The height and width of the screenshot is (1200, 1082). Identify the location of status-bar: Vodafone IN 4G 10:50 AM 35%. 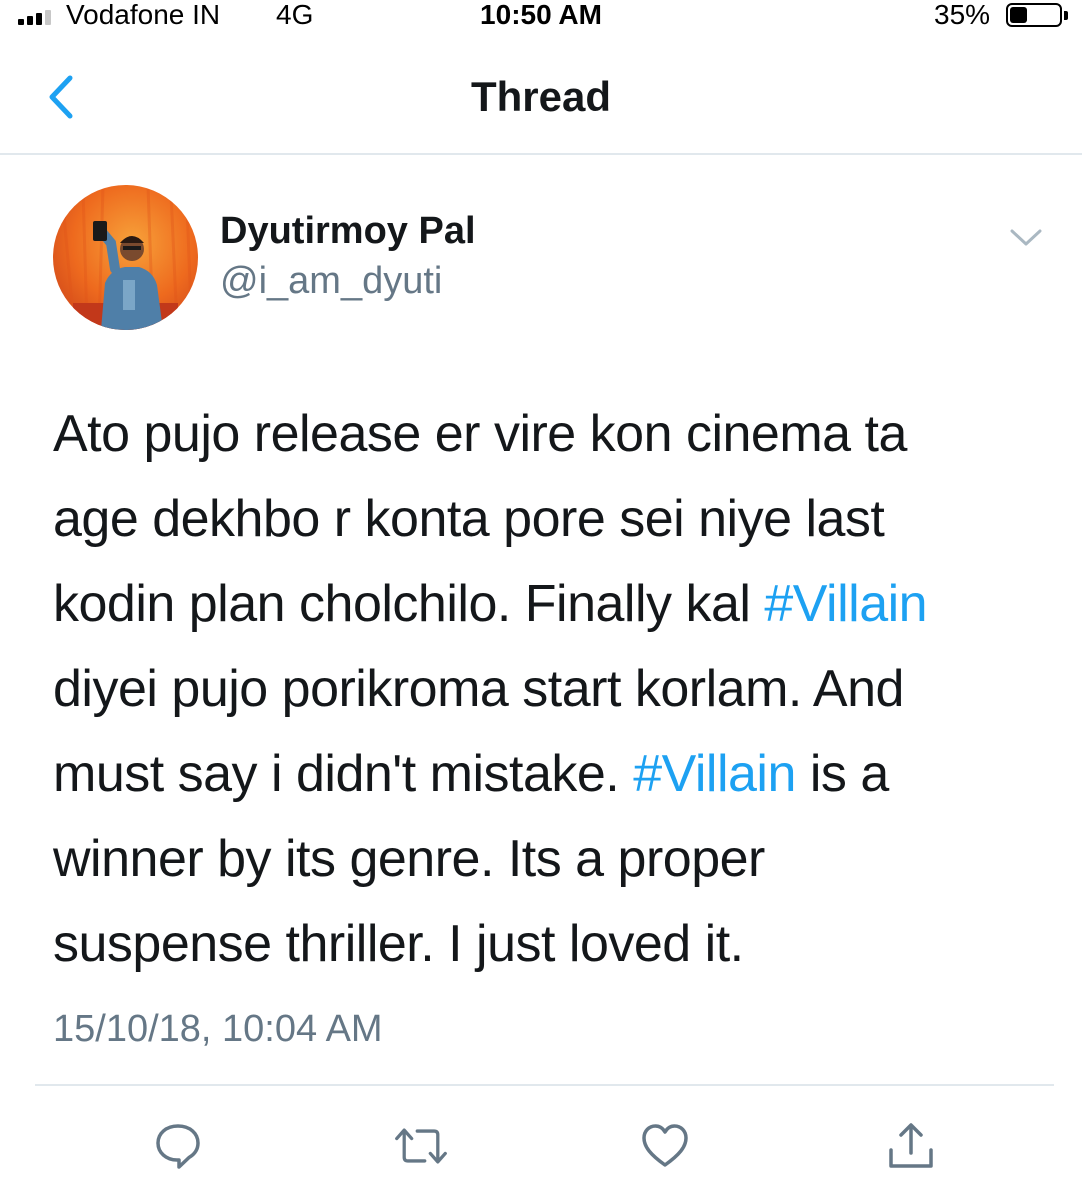
(541, 17).